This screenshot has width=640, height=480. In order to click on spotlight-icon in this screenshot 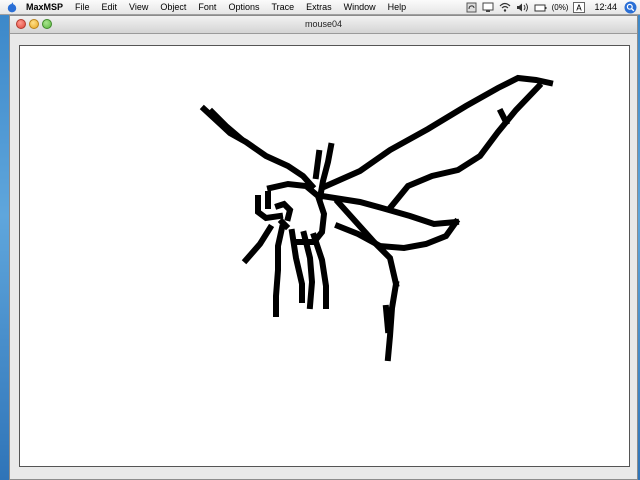, I will do `click(630, 7)`.